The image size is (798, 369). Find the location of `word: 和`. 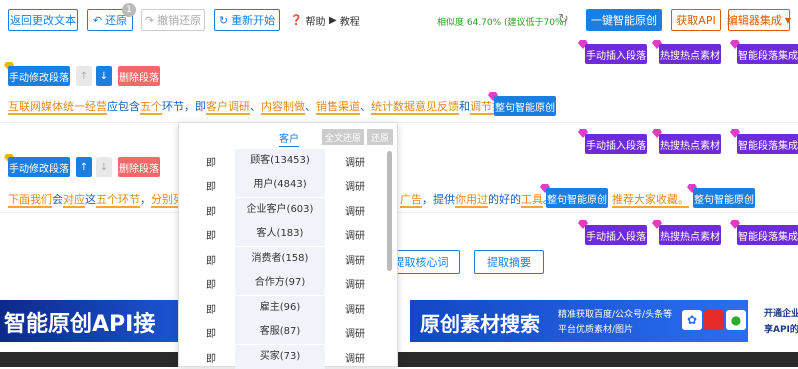

word: 和 is located at coordinates (464, 106).